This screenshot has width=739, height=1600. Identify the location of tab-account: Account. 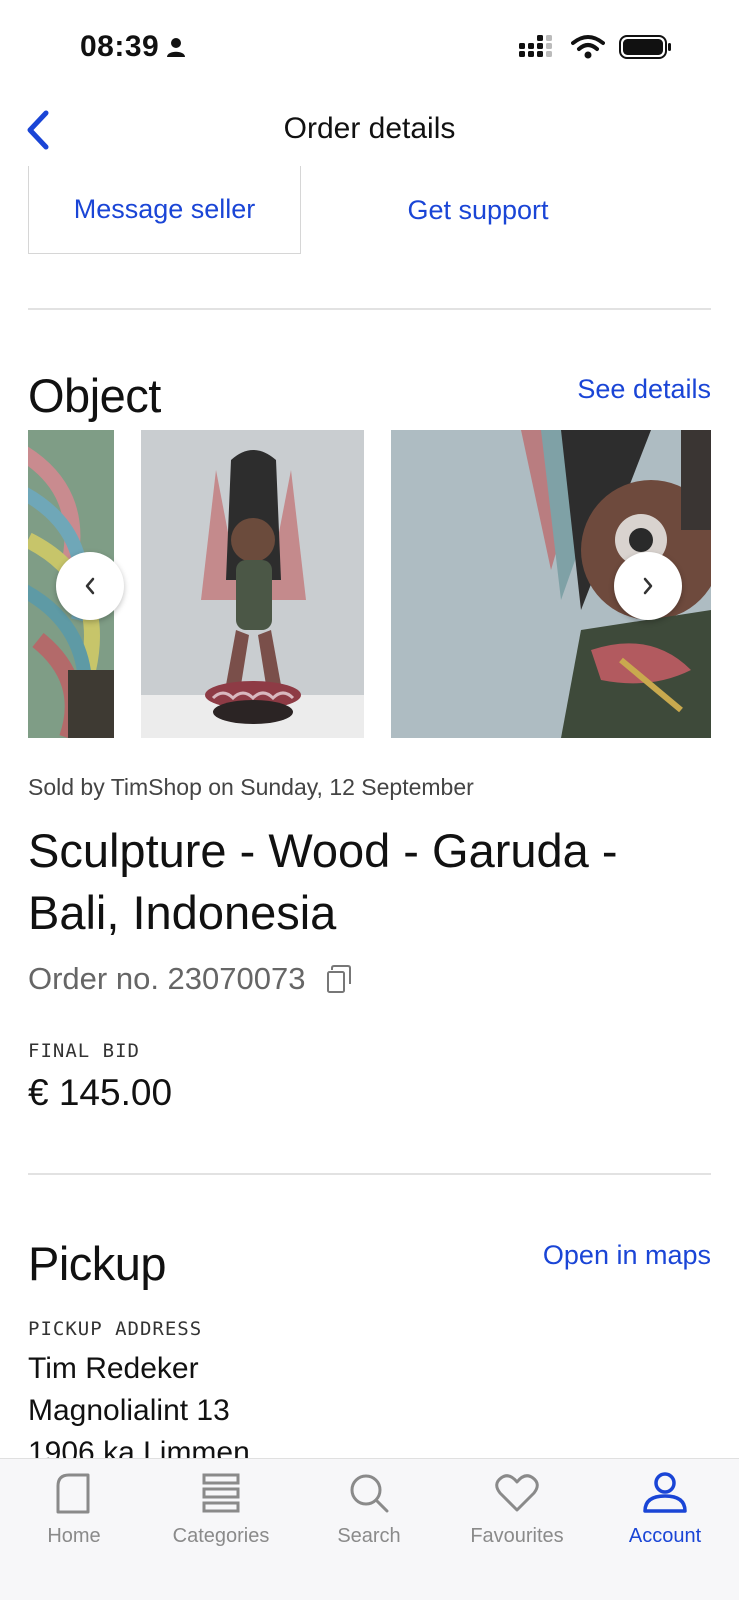
(665, 1529).